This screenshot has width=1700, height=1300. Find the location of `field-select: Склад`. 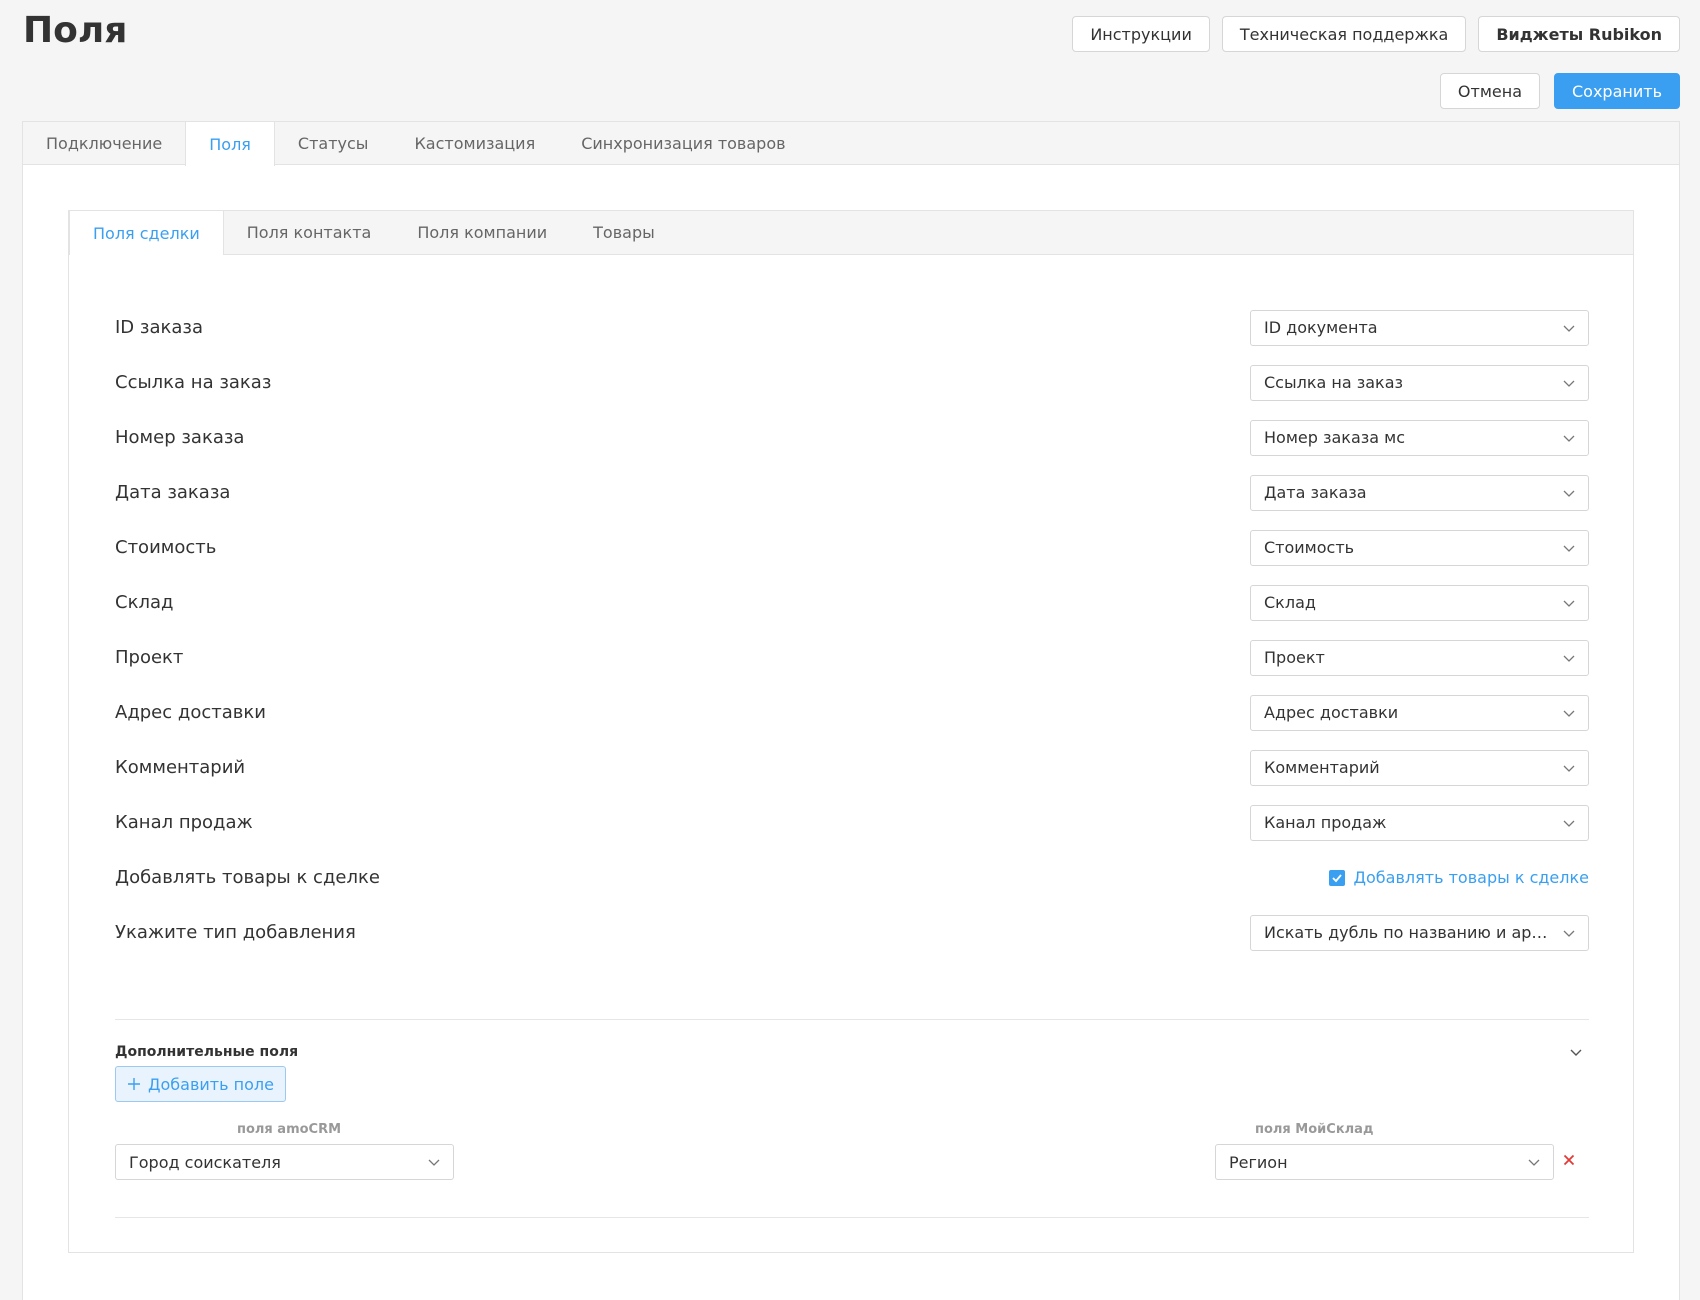

field-select: Склад is located at coordinates (1419, 602).